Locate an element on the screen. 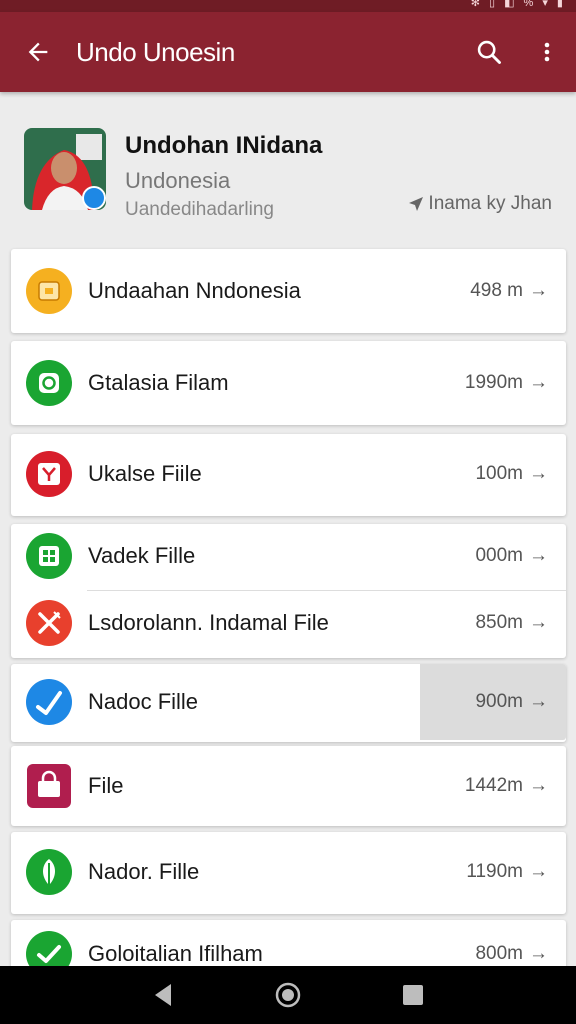 The width and height of the screenshot is (576, 1024). nav-recents-button is located at coordinates (413, 995).